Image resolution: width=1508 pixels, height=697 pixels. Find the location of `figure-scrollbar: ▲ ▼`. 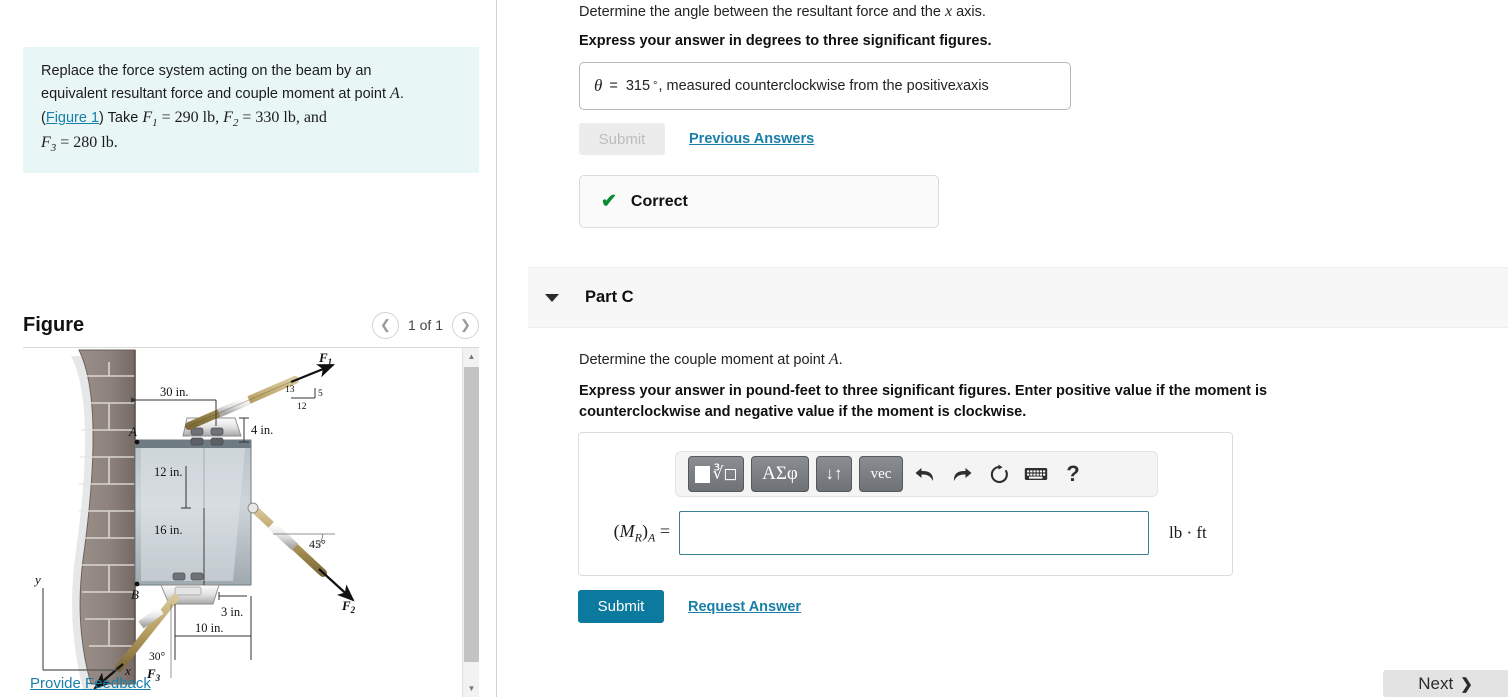

figure-scrollbar: ▲ ▼ is located at coordinates (470, 522).